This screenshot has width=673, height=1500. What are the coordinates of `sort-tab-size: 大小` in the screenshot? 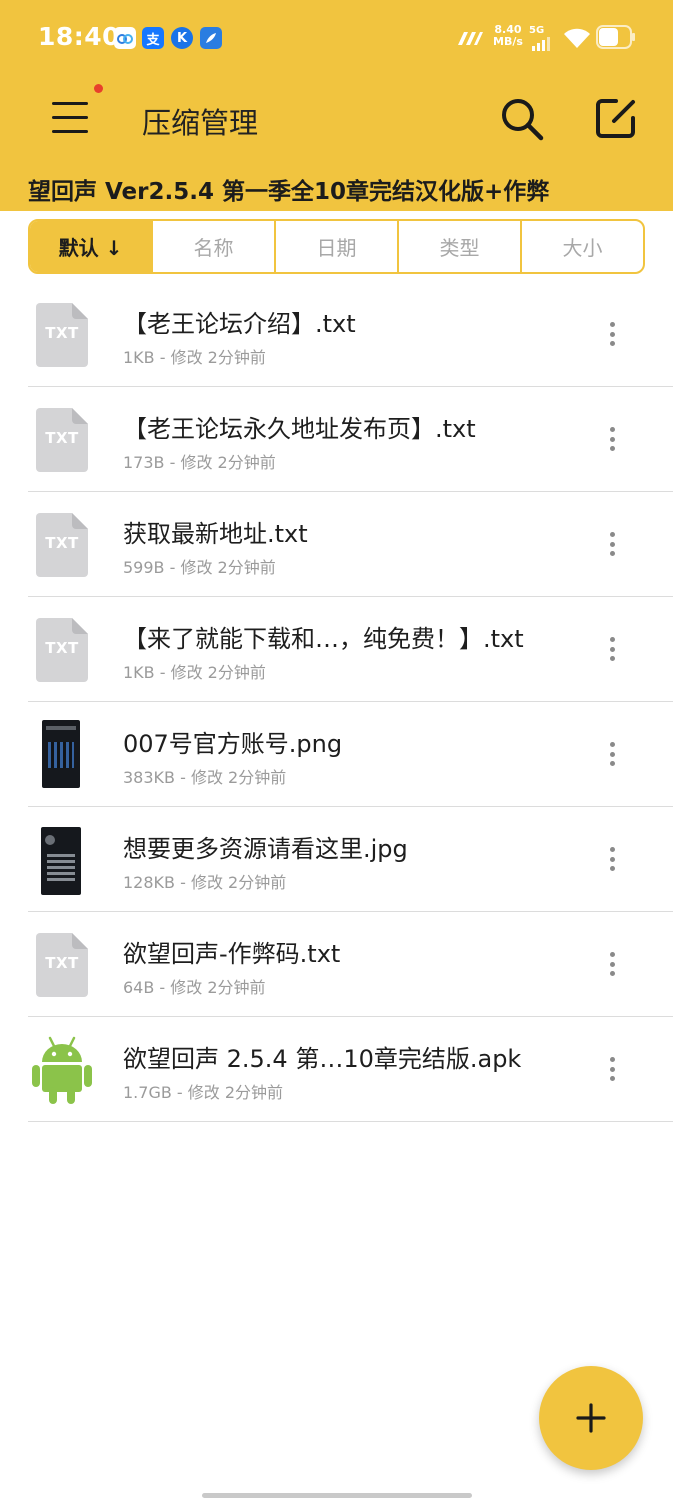 It's located at (582, 246).